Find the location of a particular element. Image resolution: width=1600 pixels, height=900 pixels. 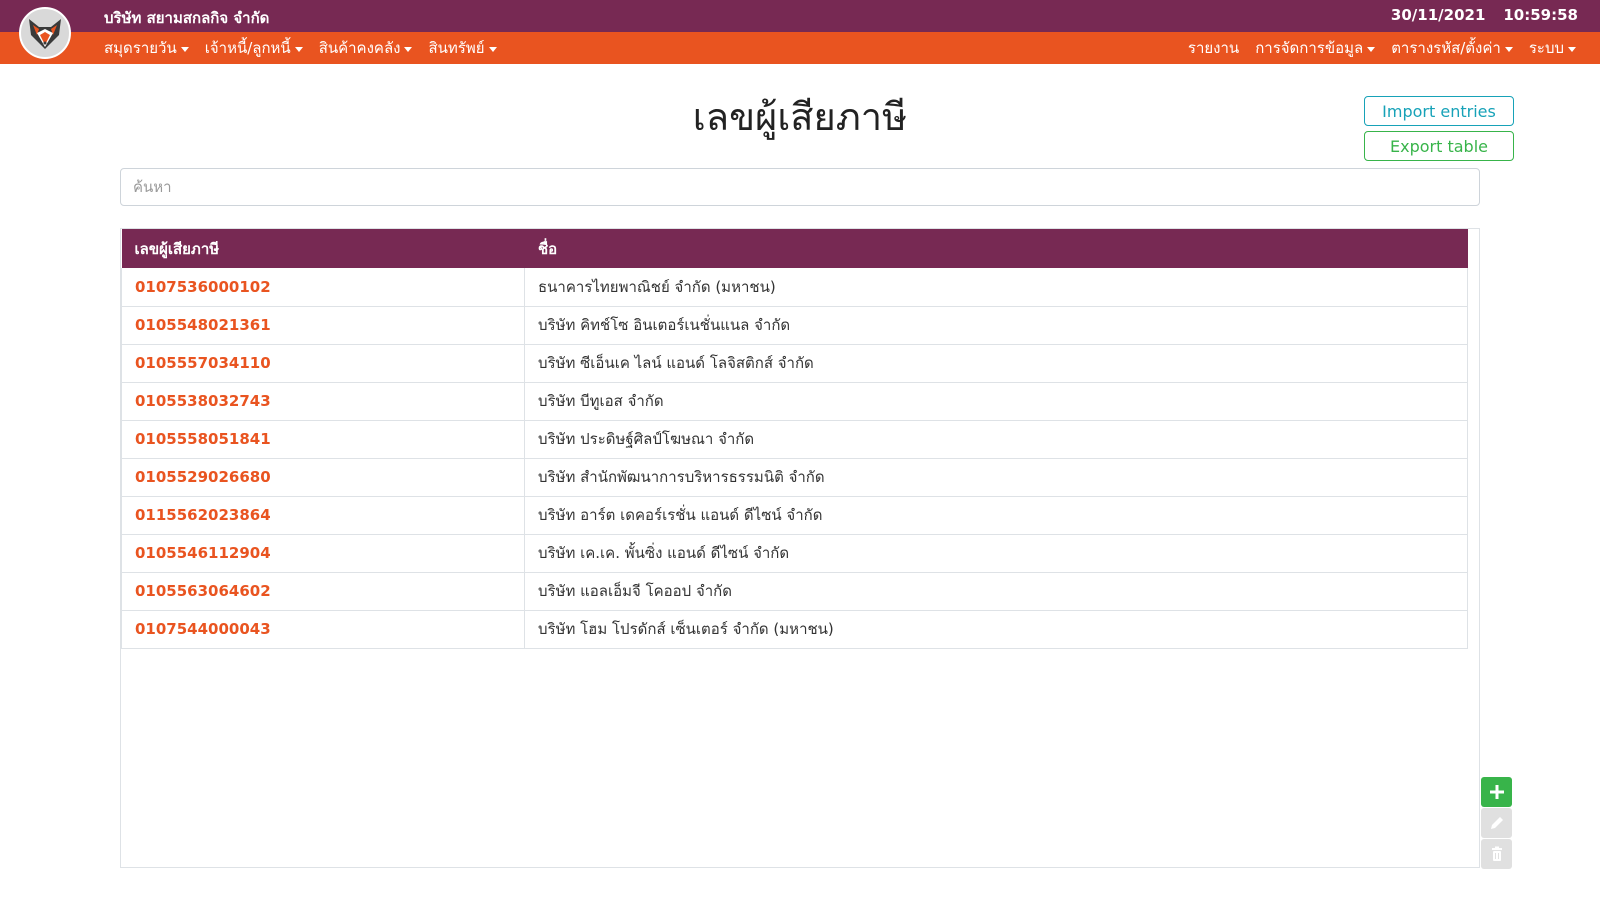

nav-item-label: สินทรัพย์ is located at coordinates (456, 48).